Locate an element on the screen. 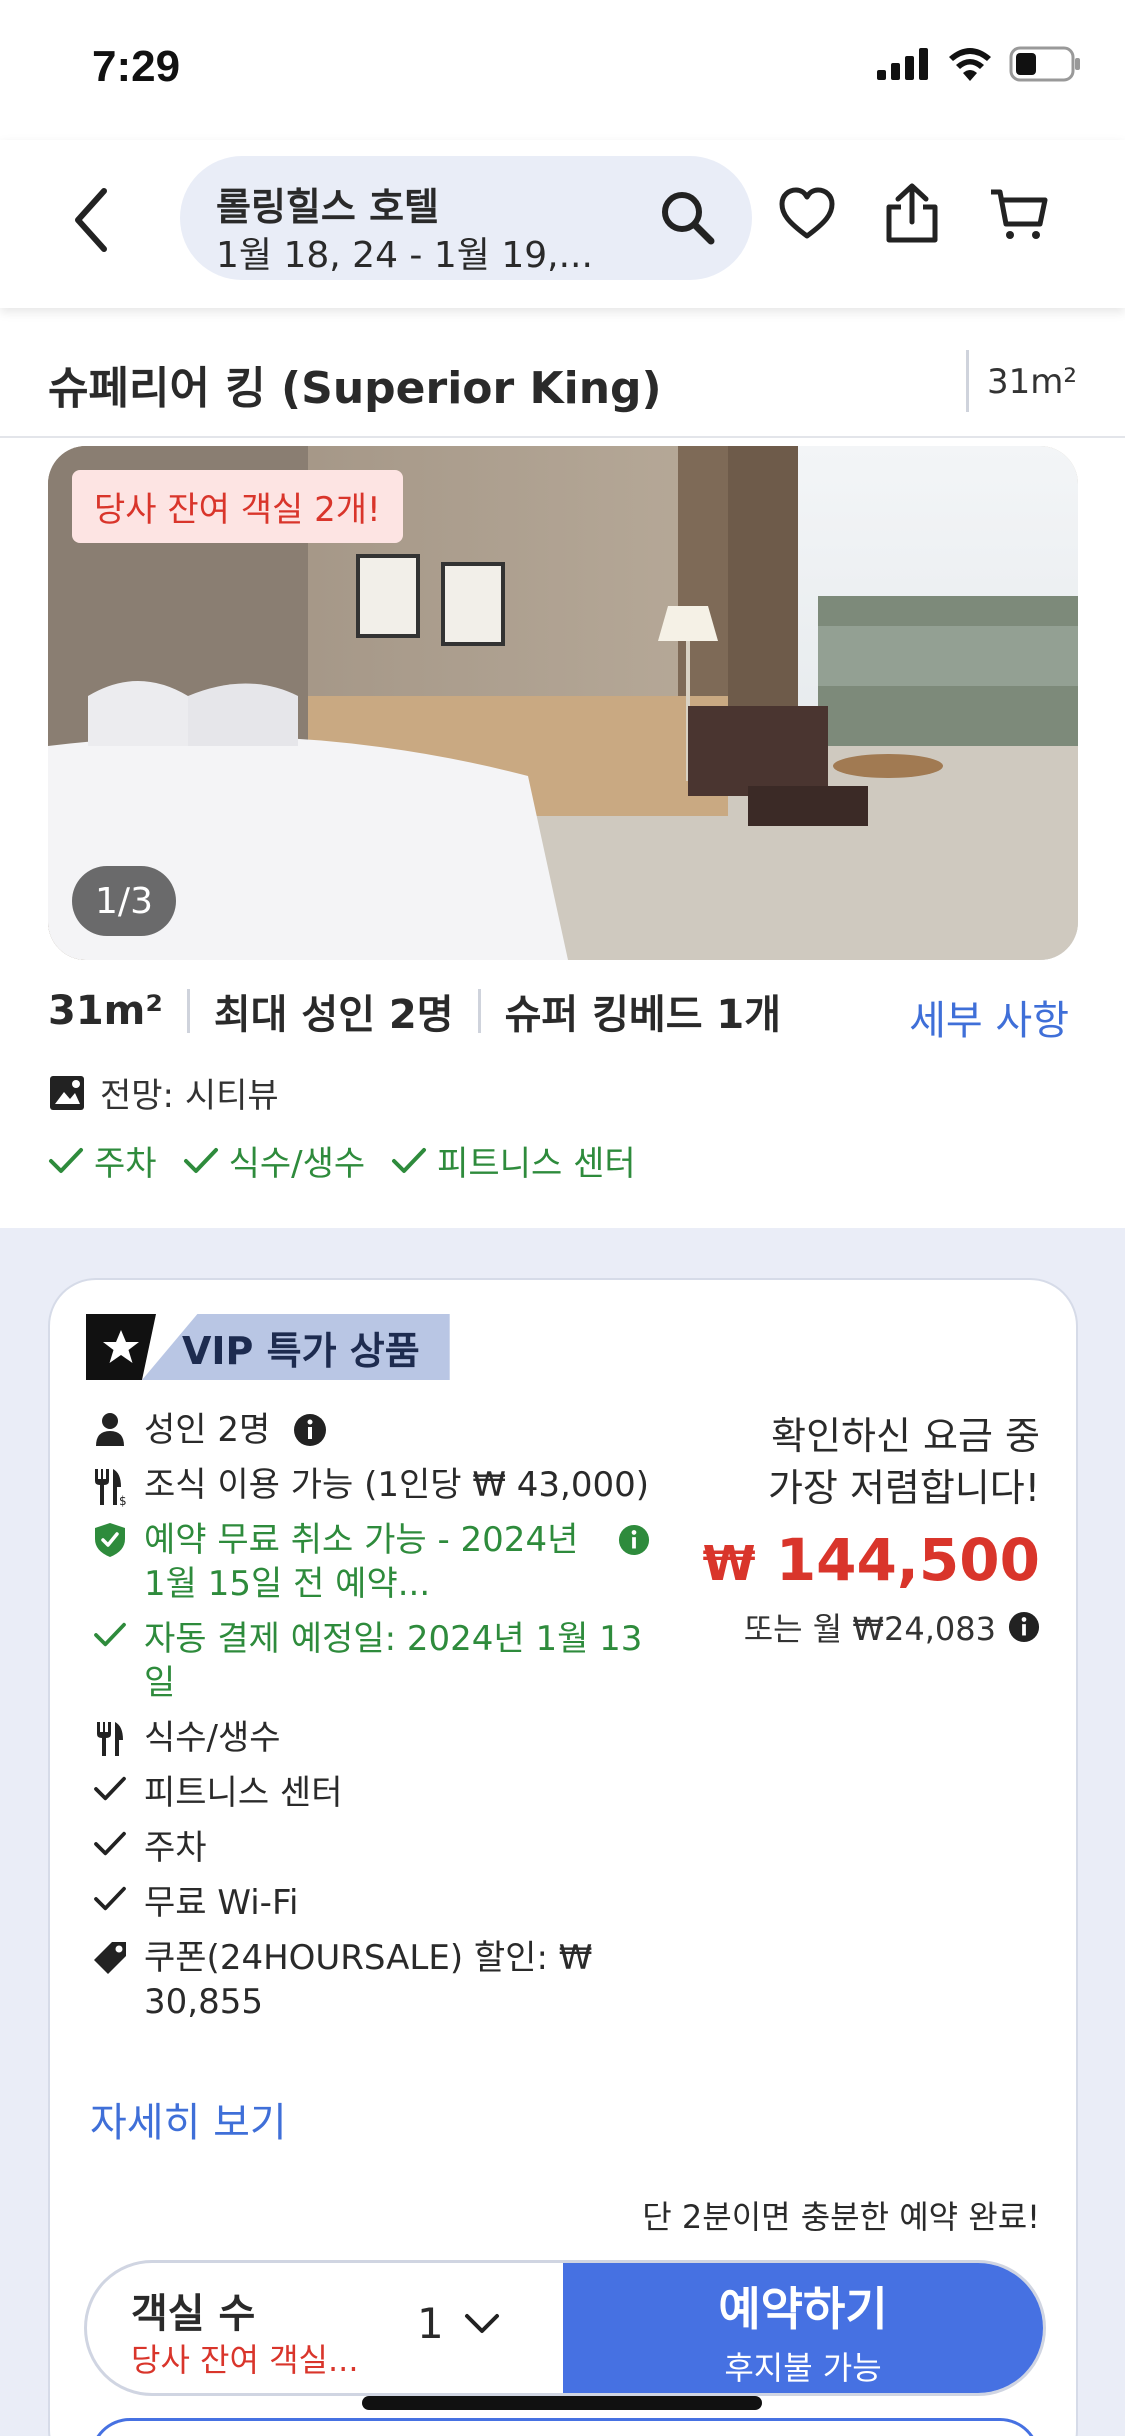  vip-tag: VIP 특가 상품 is located at coordinates (268, 1347).